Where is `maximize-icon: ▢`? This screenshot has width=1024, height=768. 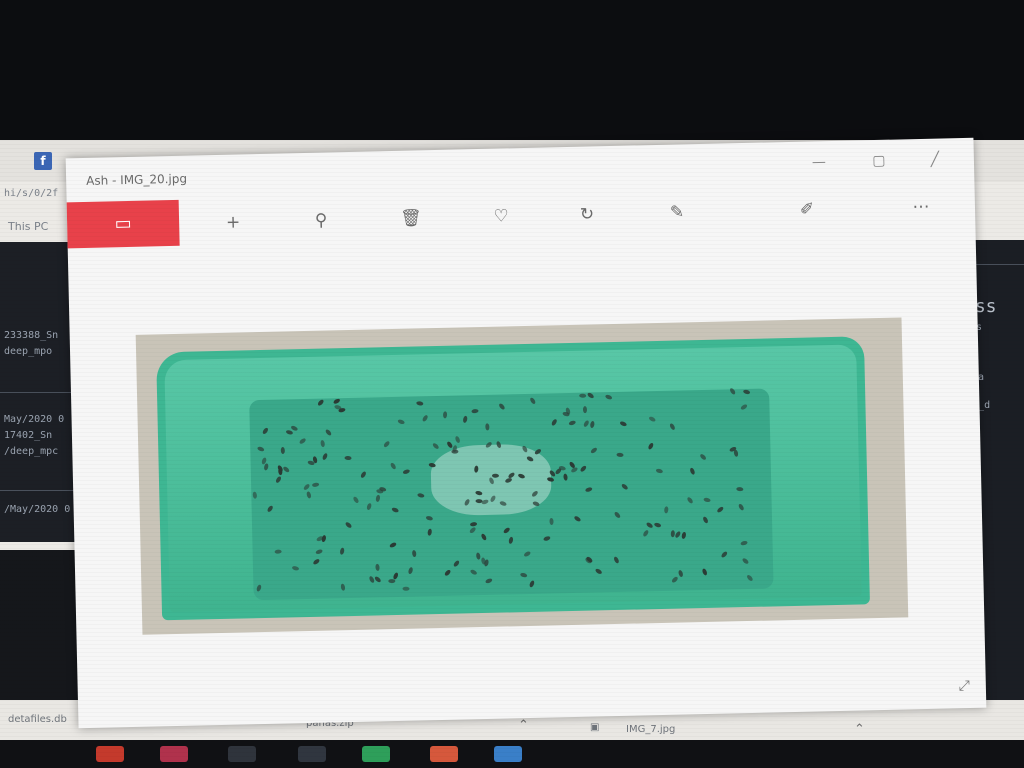
maximize-icon: ▢ is located at coordinates (879, 161).